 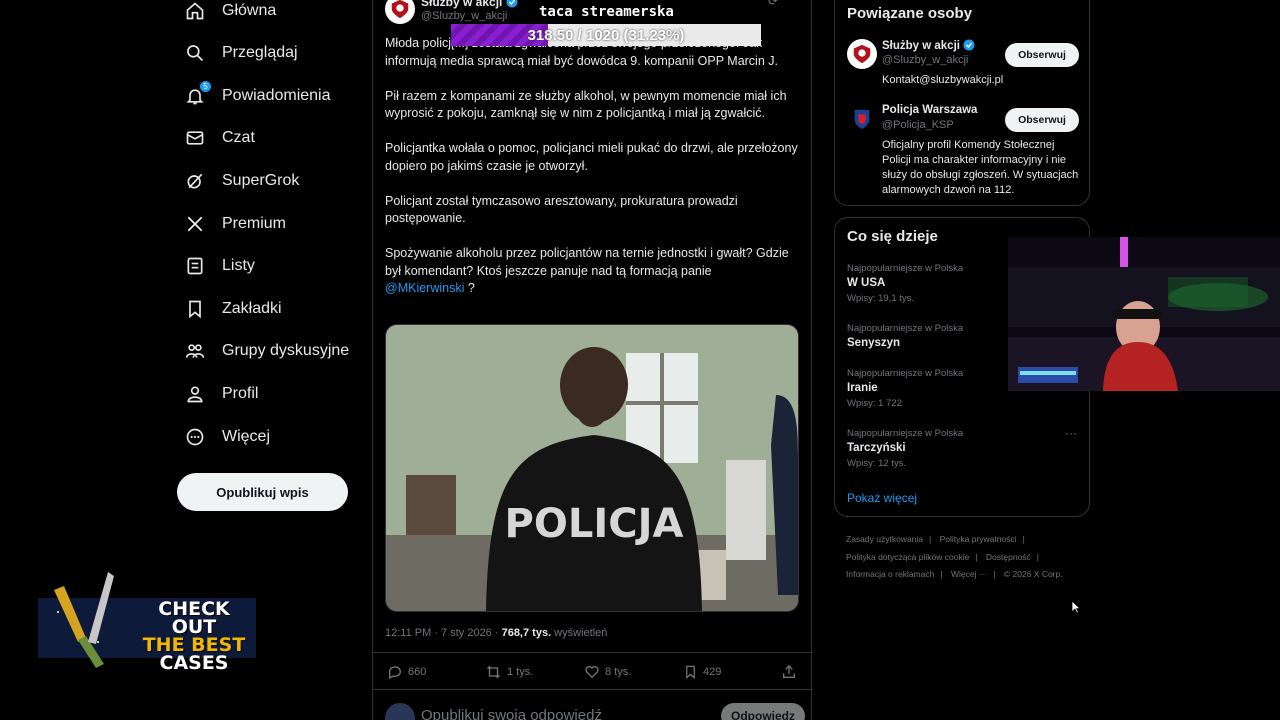 What do you see at coordinates (195, 224) in the screenshot?
I see `x-logo-icon` at bounding box center [195, 224].